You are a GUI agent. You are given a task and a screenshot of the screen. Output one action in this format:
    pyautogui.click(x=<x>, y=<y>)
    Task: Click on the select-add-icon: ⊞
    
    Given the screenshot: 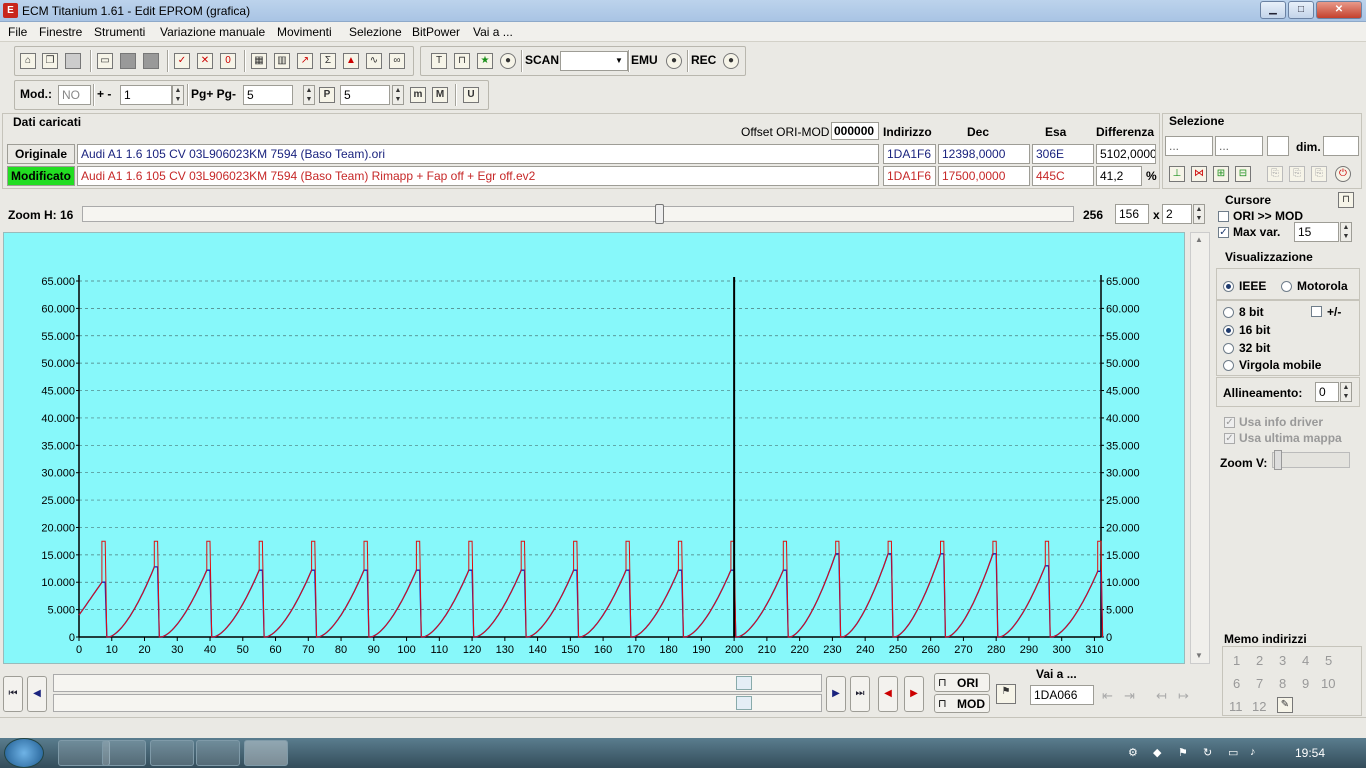 What is the action you would take?
    pyautogui.click(x=1221, y=174)
    